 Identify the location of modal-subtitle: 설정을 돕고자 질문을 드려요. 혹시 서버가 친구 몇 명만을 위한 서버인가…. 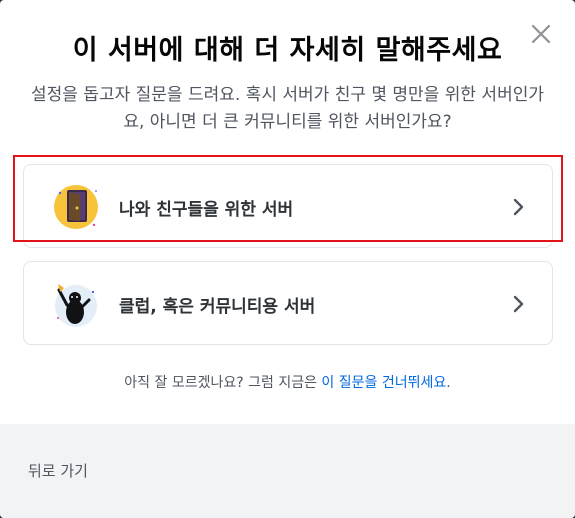
(287, 108).